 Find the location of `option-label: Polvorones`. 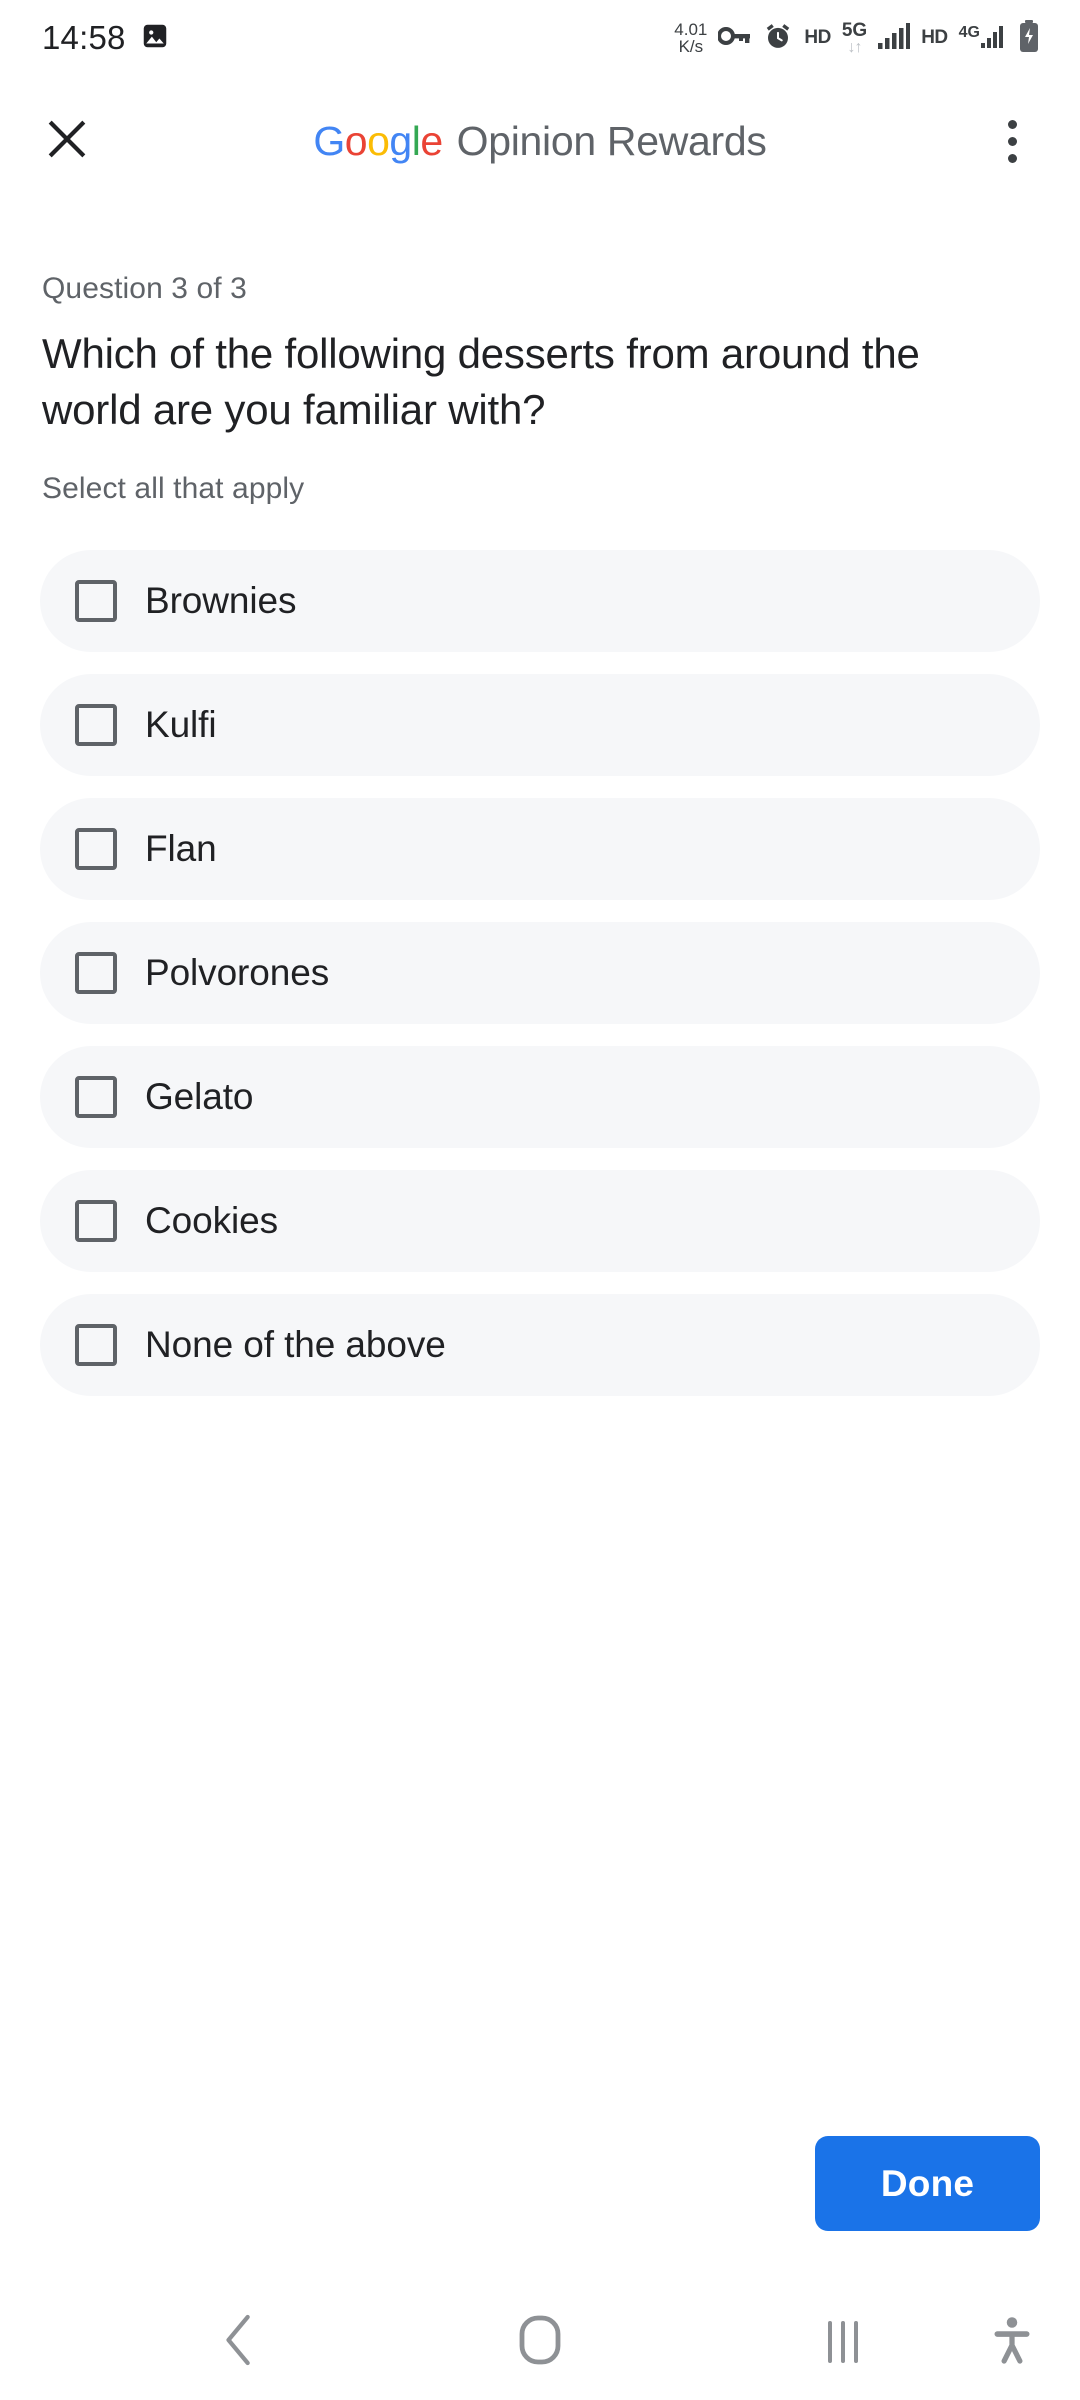

option-label: Polvorones is located at coordinates (237, 972).